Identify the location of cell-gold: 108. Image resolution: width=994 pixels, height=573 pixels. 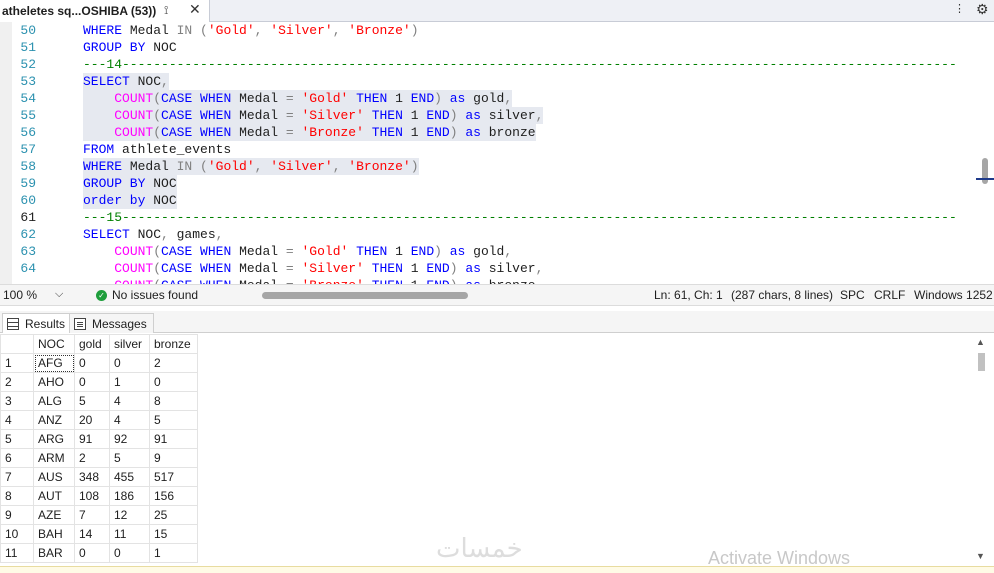
(92, 496).